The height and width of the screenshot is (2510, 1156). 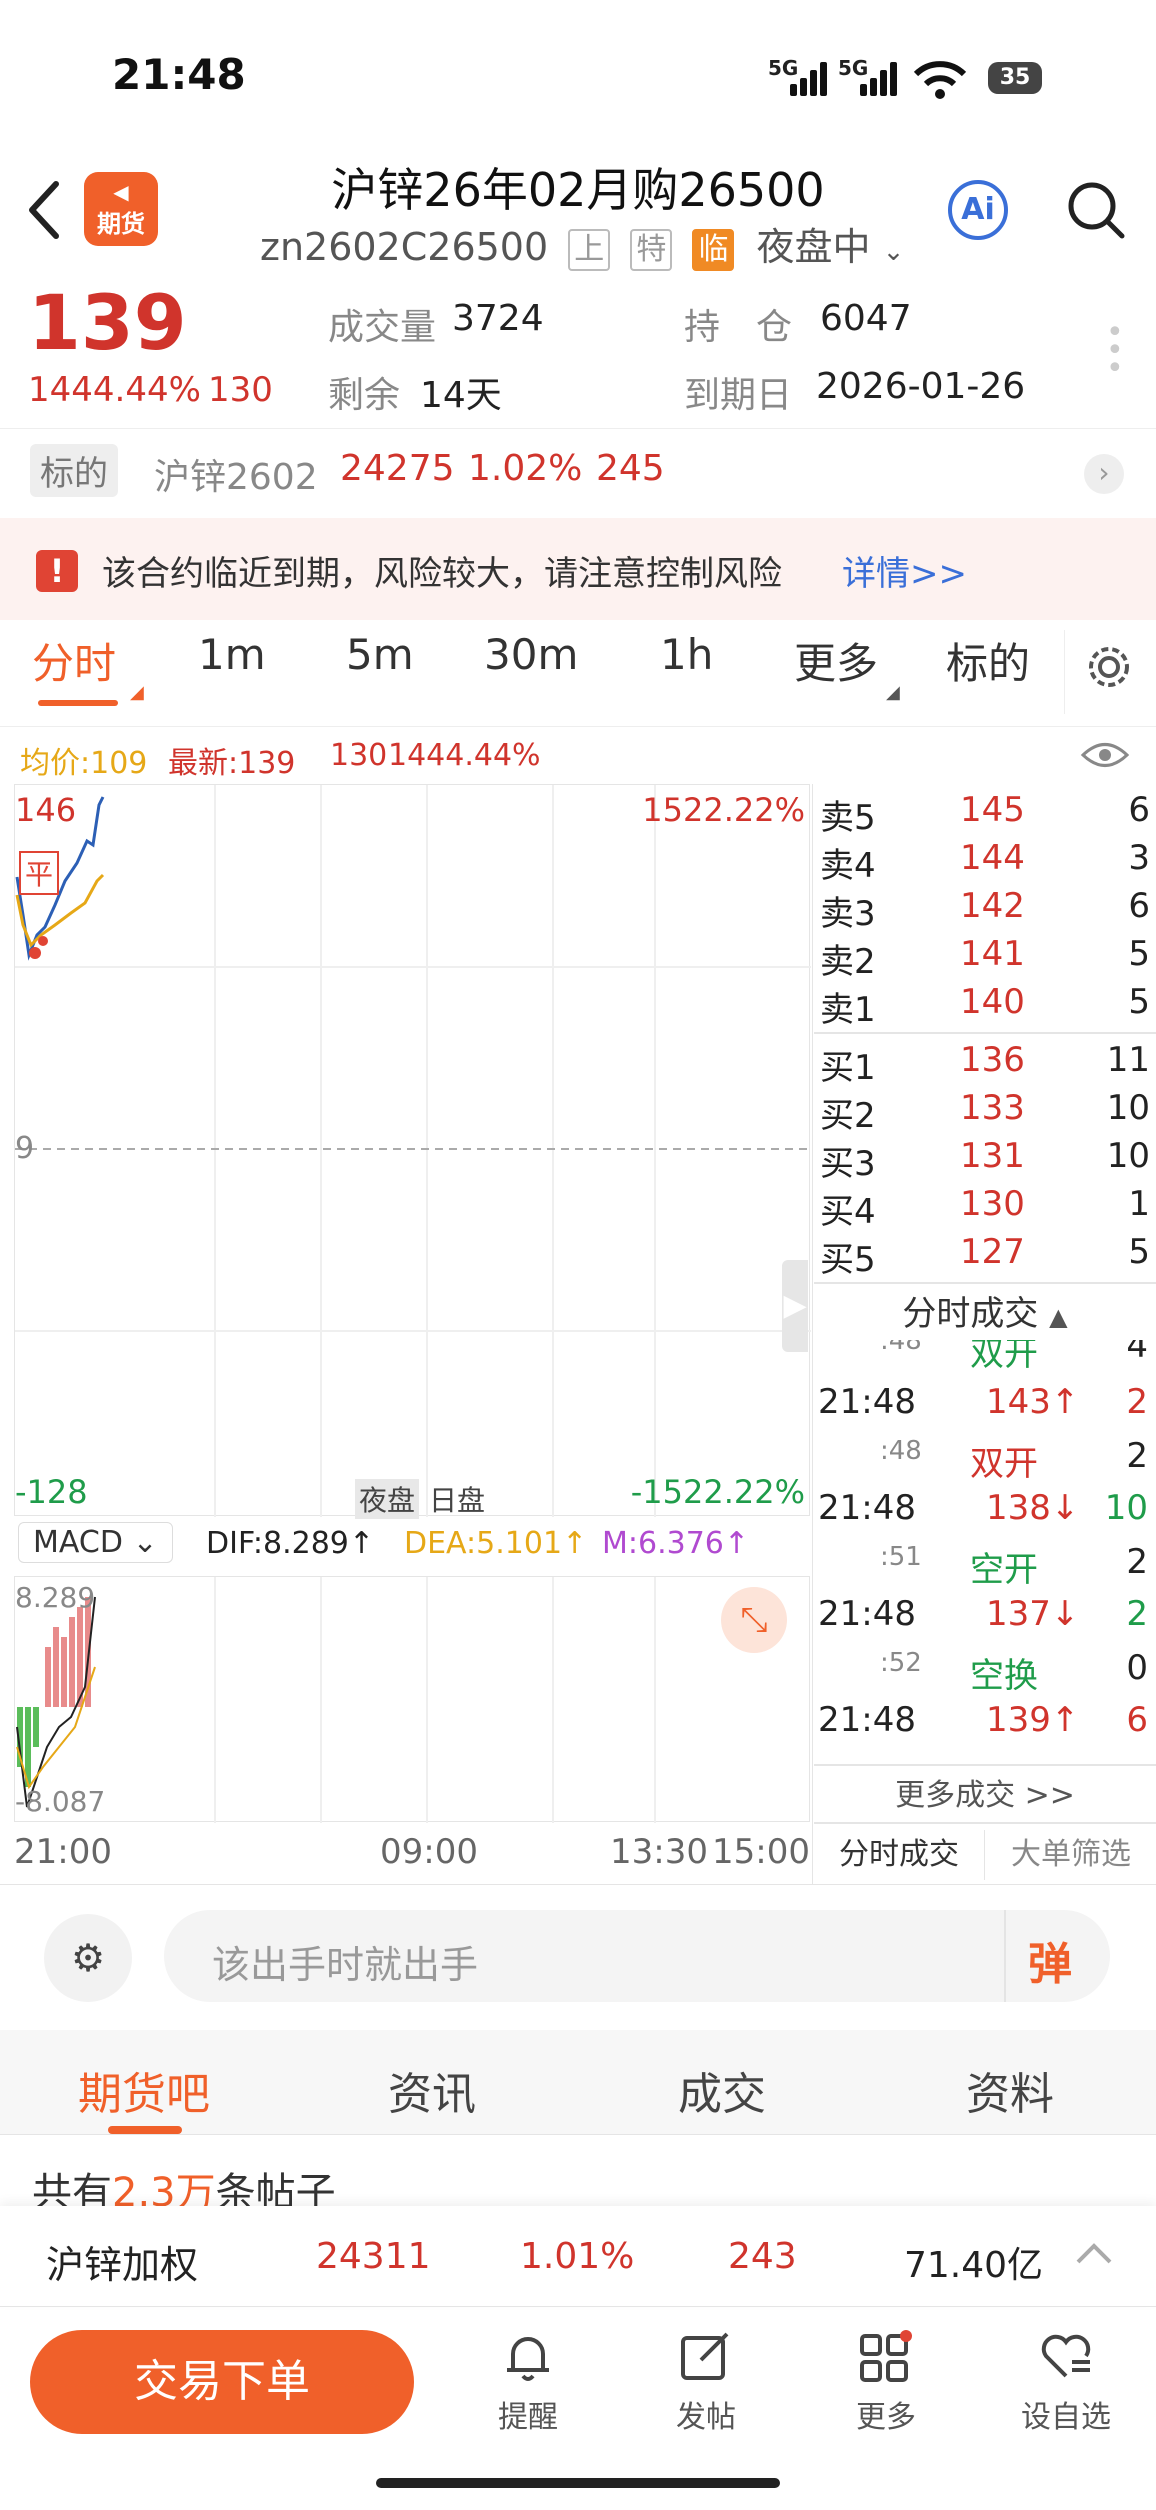 What do you see at coordinates (988, 660) in the screenshot?
I see `tab-underlying: 标的` at bounding box center [988, 660].